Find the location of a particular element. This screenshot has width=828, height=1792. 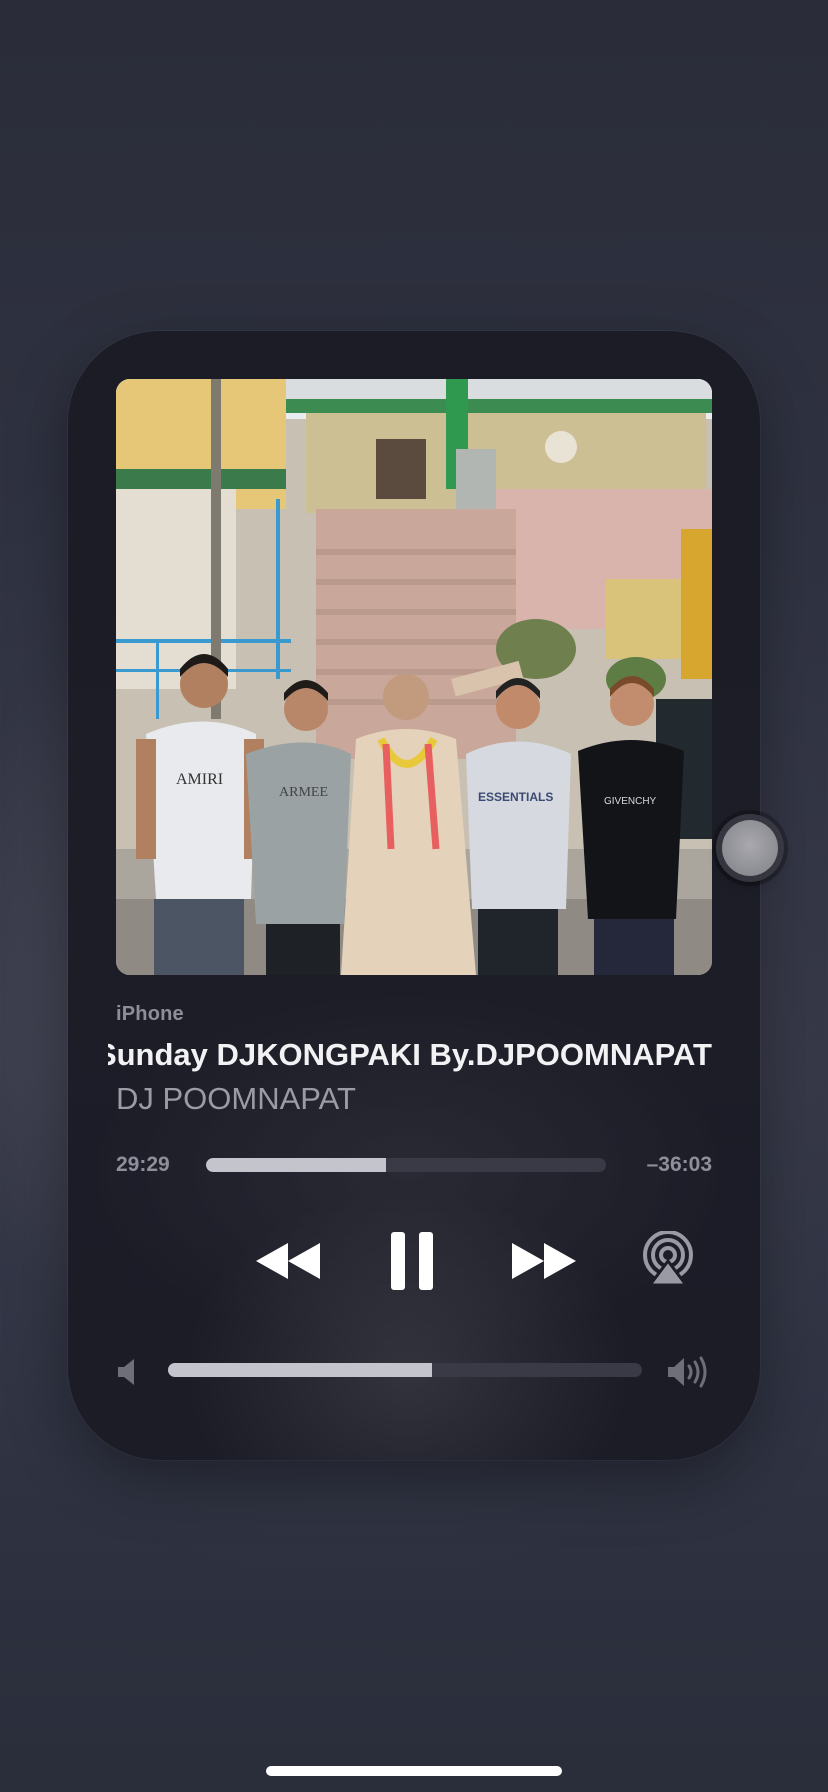

fast-forward-button is located at coordinates (544, 1261).